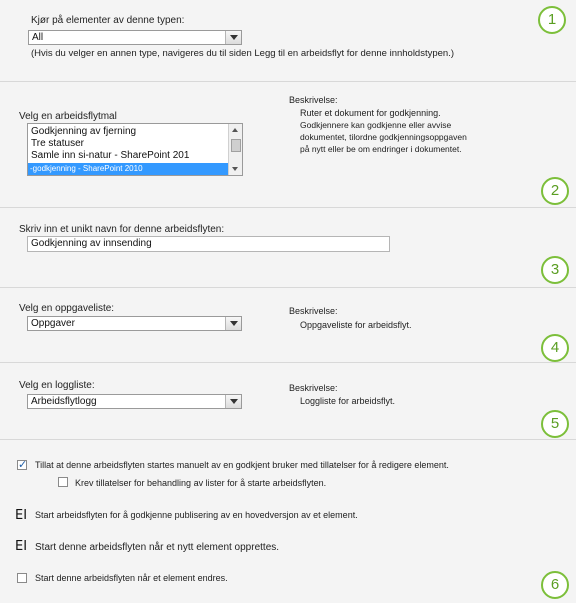 This screenshot has width=576, height=603. What do you see at coordinates (53, 323) in the screenshot?
I see `task-list-value: Oppgaver` at bounding box center [53, 323].